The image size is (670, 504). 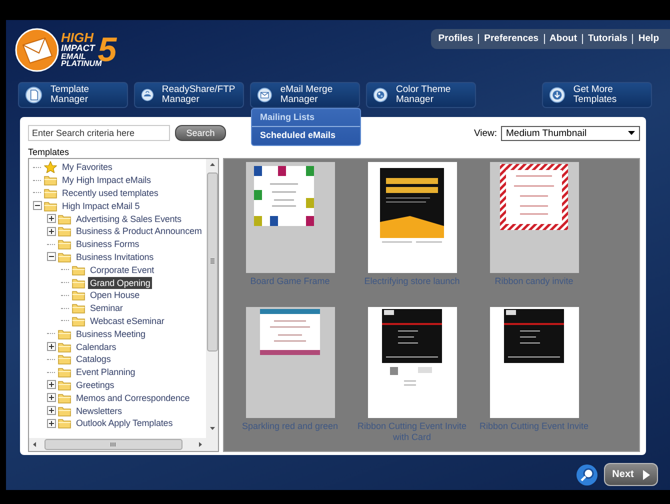 I want to click on top-link: About, so click(x=563, y=39).